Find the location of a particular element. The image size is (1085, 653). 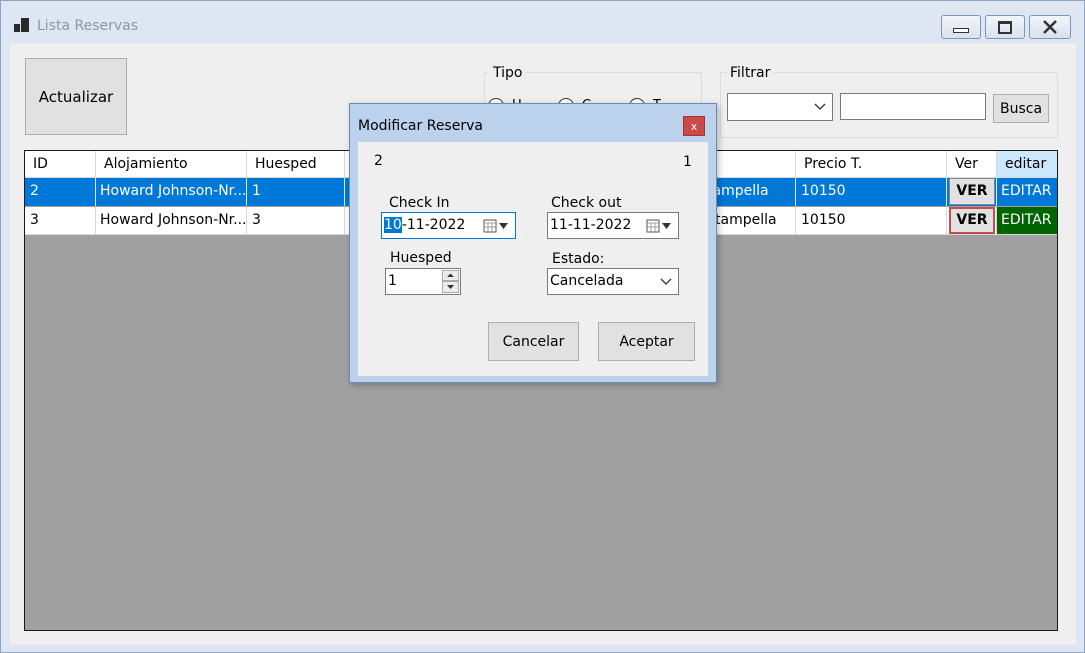

column-header-precio: Precio T. is located at coordinates (871, 164).